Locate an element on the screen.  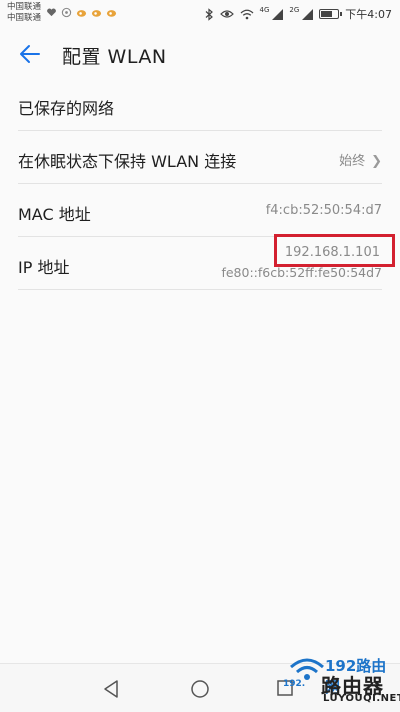
saved-networks-item: 已保存的网络 is located at coordinates (200, 104).